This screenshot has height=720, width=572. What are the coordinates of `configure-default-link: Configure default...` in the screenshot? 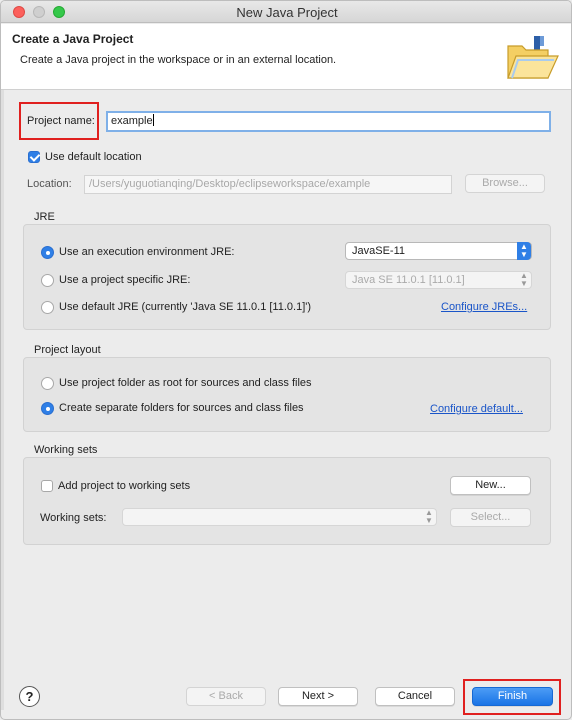 It's located at (476, 409).